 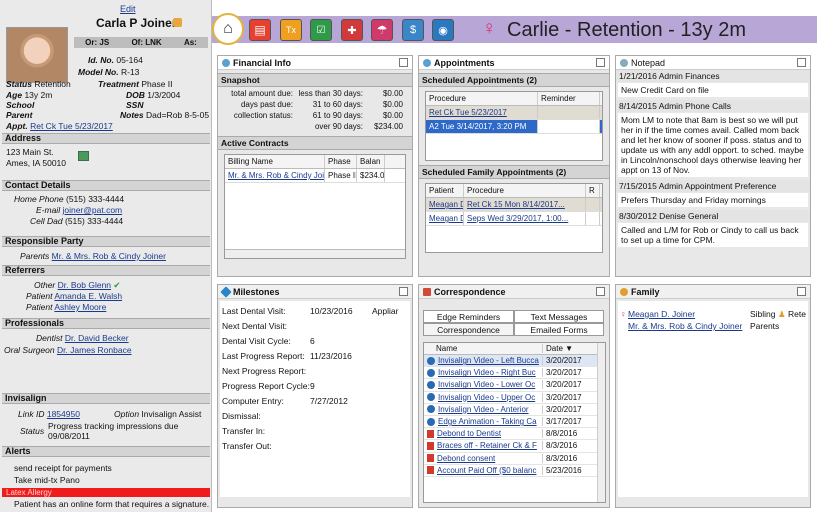 I want to click on model-label: Model No., so click(x=98, y=72).